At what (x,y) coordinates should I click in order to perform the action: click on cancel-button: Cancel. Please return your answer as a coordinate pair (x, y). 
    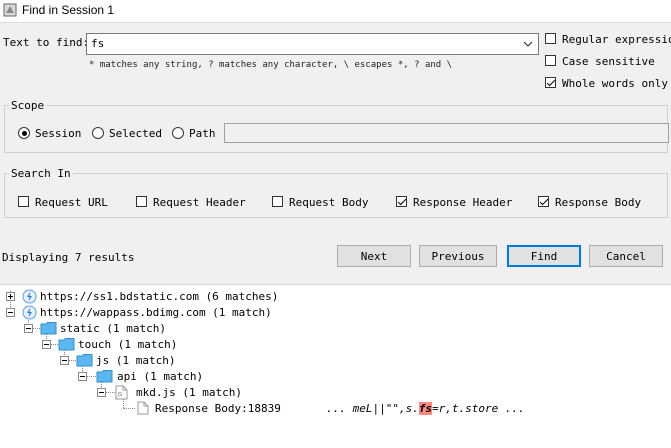
    Looking at the image, I should click on (626, 256).